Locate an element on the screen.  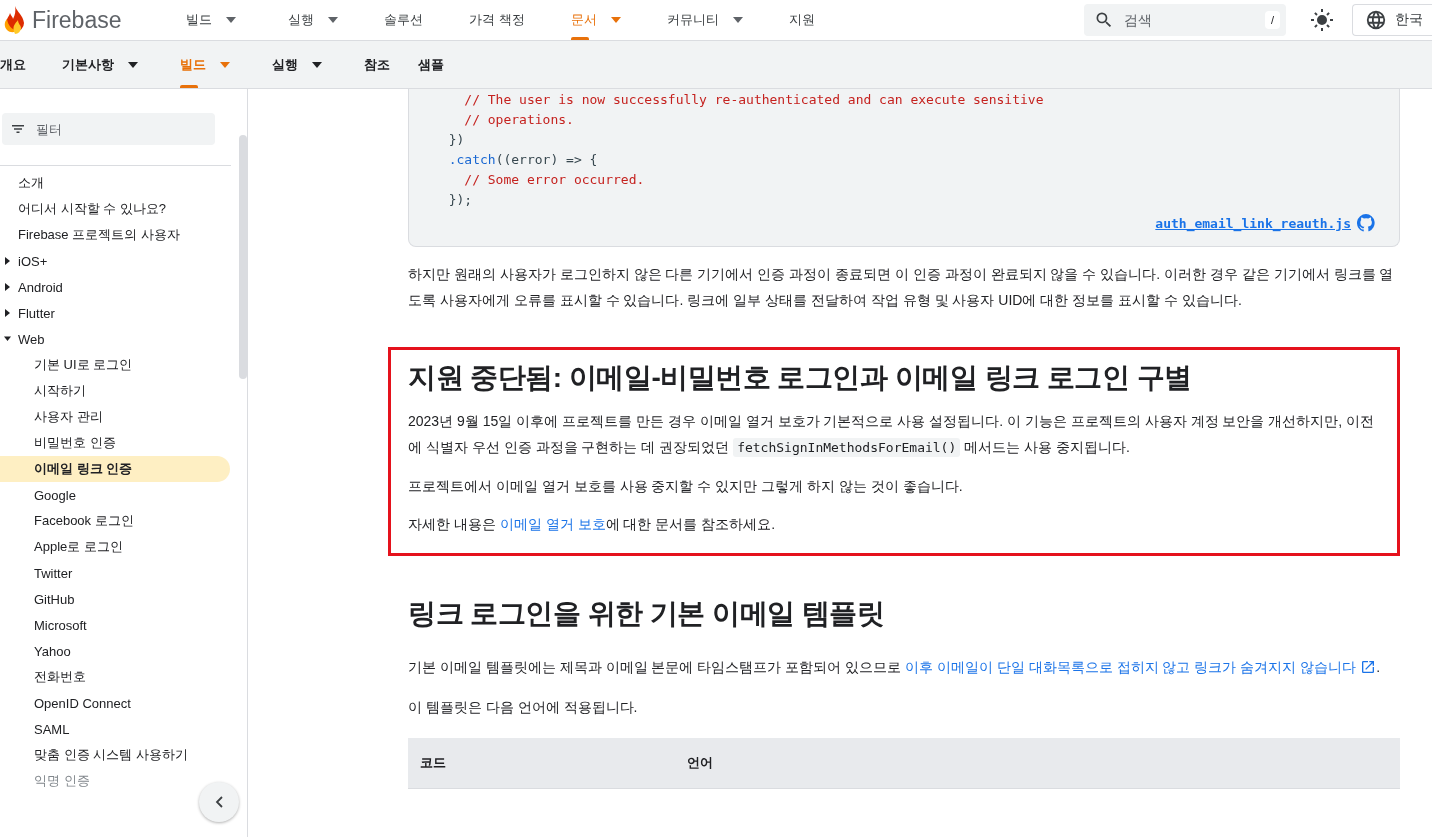
sidebar-item: SAML is located at coordinates (39, 729).